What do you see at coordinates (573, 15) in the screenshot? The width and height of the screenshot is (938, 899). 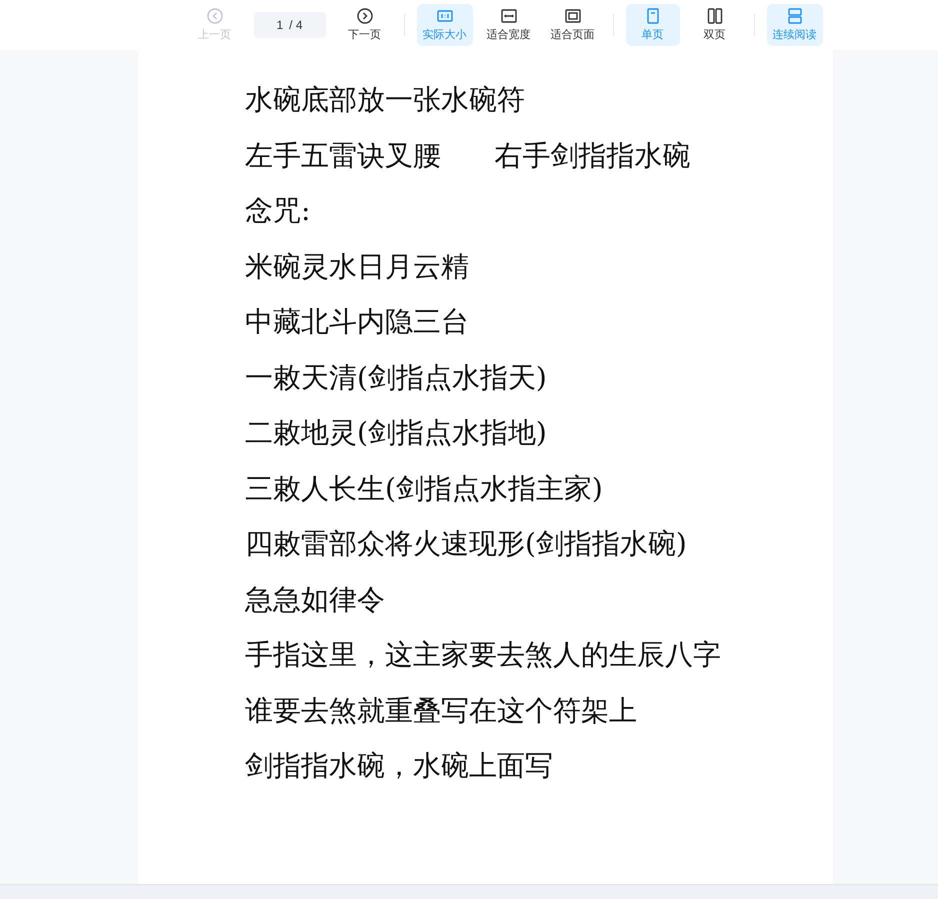 I see `fit-page-icon` at bounding box center [573, 15].